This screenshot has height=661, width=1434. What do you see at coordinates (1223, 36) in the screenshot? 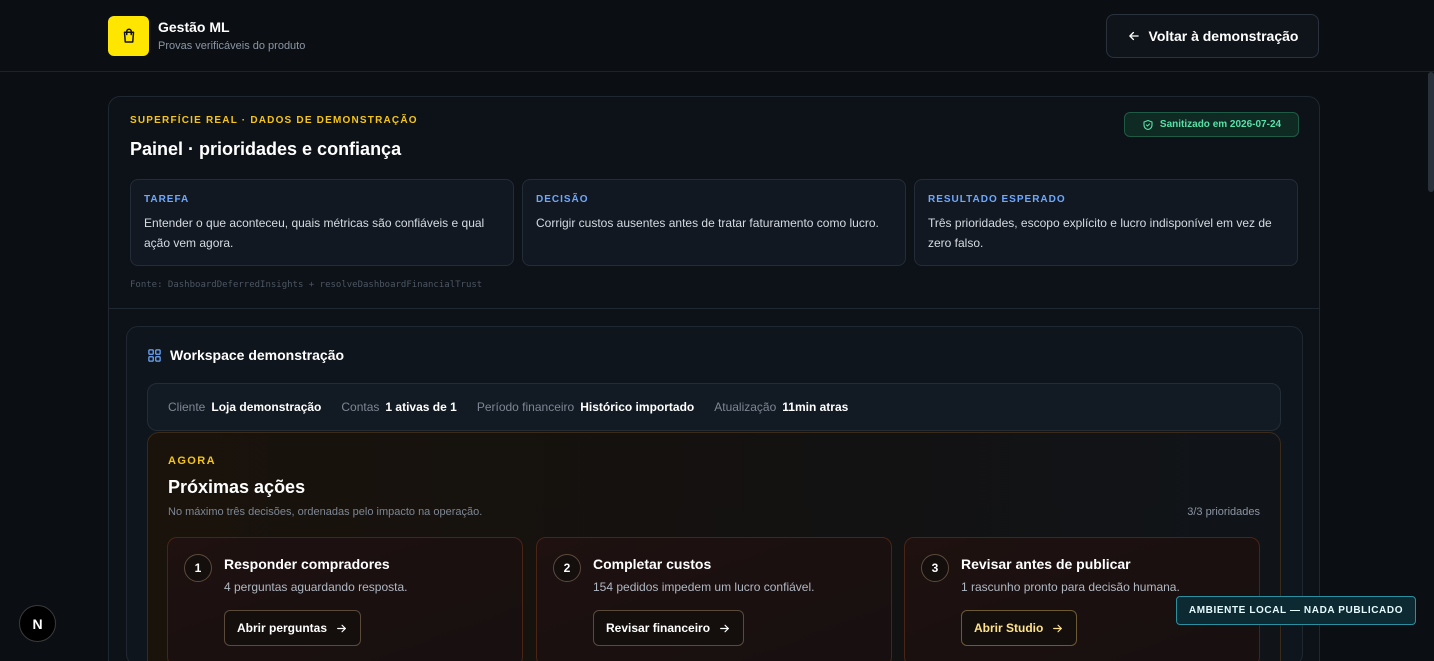
I see `back-button-label: Voltar à demonstração` at bounding box center [1223, 36].